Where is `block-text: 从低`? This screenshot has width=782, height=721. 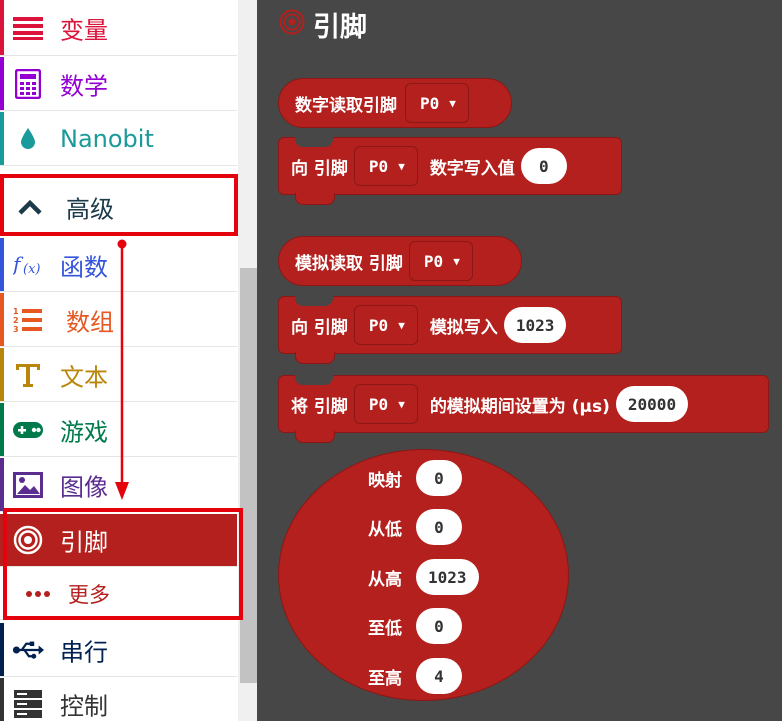
block-text: 从低 is located at coordinates (385, 529).